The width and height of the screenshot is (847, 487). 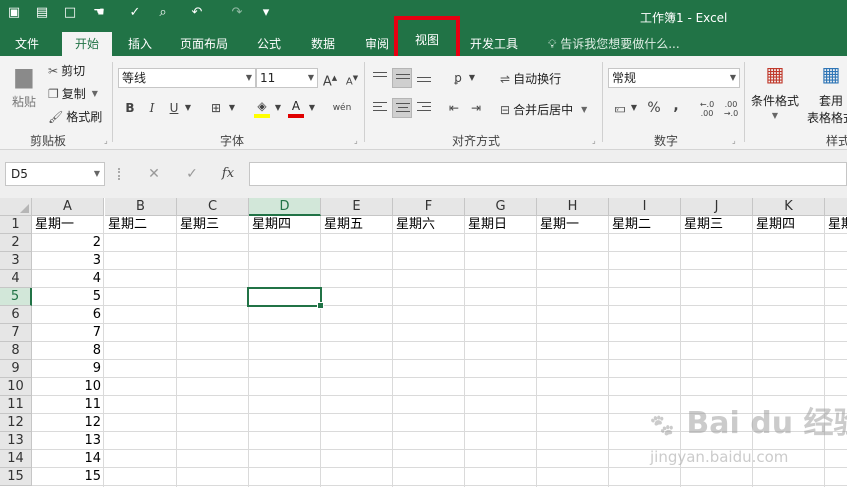 I want to click on row-header: 2, so click(x=16, y=243).